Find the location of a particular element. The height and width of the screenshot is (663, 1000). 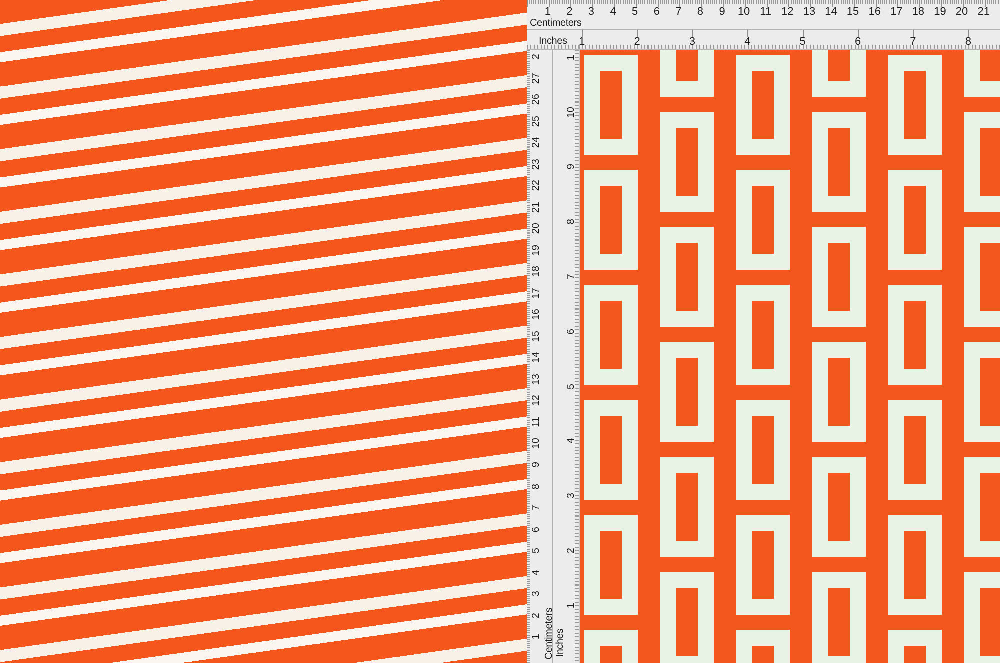

cm-number: 25 is located at coordinates (537, 121).